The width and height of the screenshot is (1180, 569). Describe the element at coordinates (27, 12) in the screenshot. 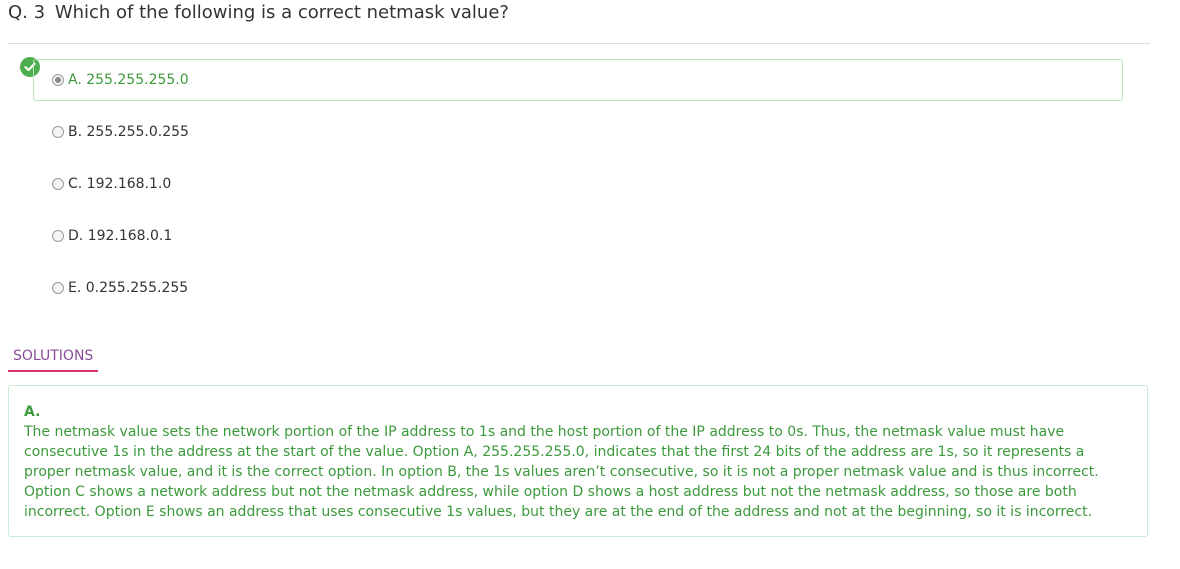

I see `question-number: Q. 3` at that location.